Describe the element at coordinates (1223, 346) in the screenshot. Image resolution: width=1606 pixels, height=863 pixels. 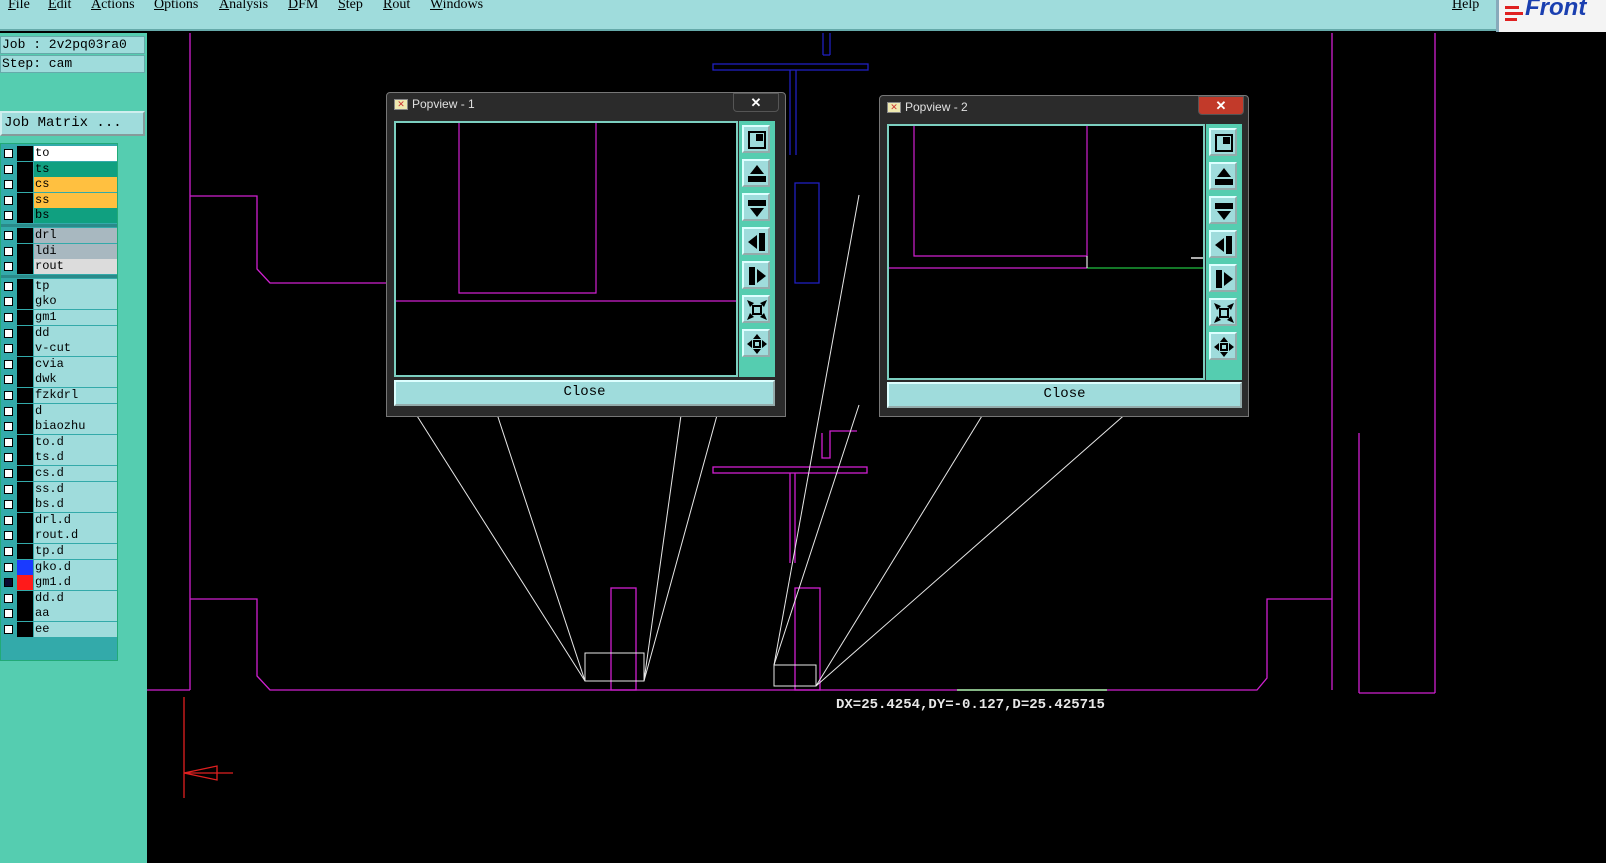
I see `zoom-out-button` at that location.